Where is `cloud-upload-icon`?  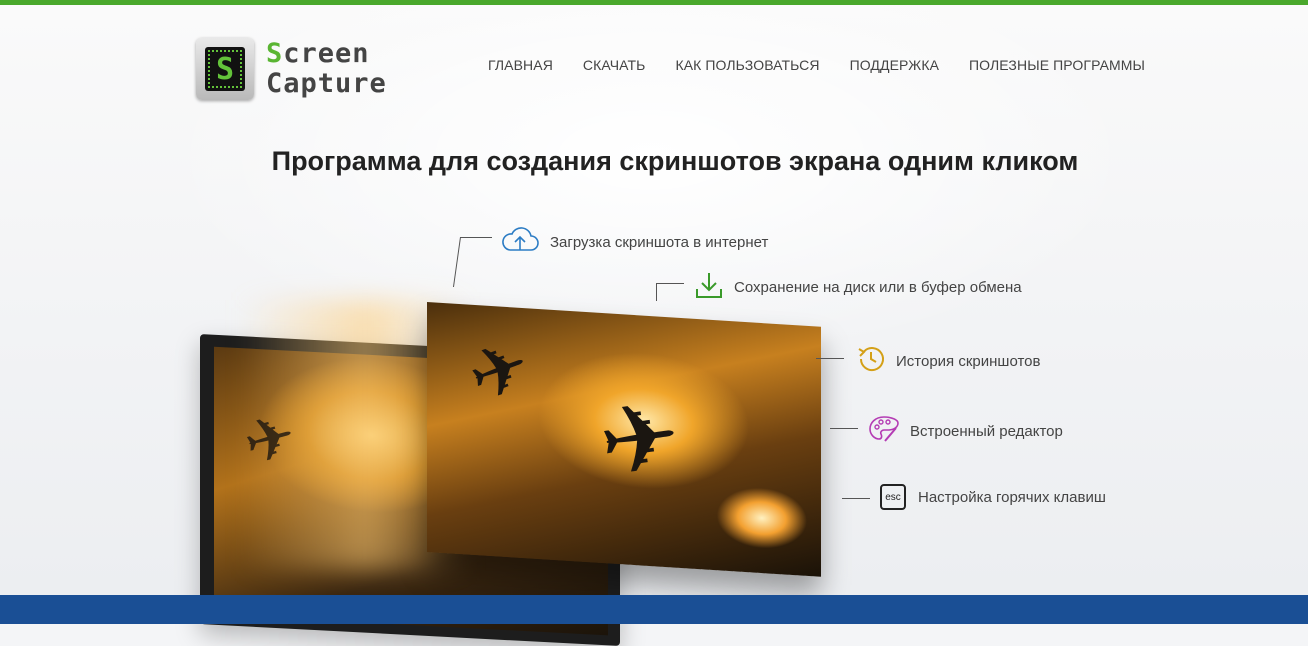 cloud-upload-icon is located at coordinates (520, 242).